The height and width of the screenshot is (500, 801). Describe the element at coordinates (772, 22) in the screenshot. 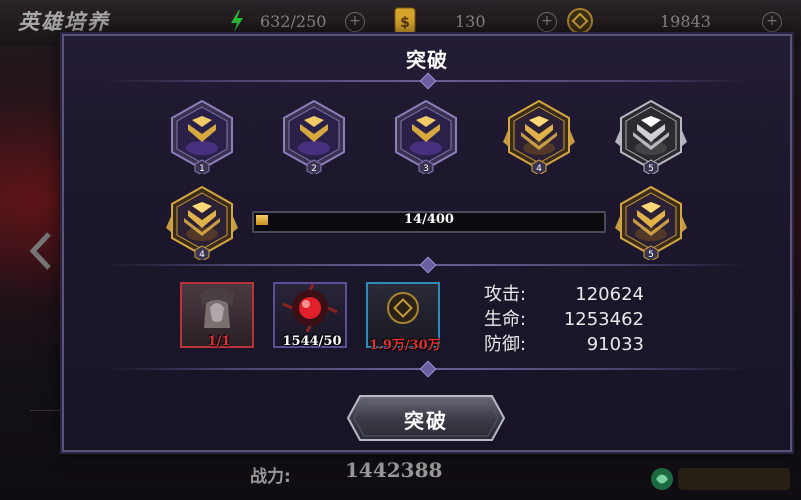

I see `add-coins-button: +` at that location.